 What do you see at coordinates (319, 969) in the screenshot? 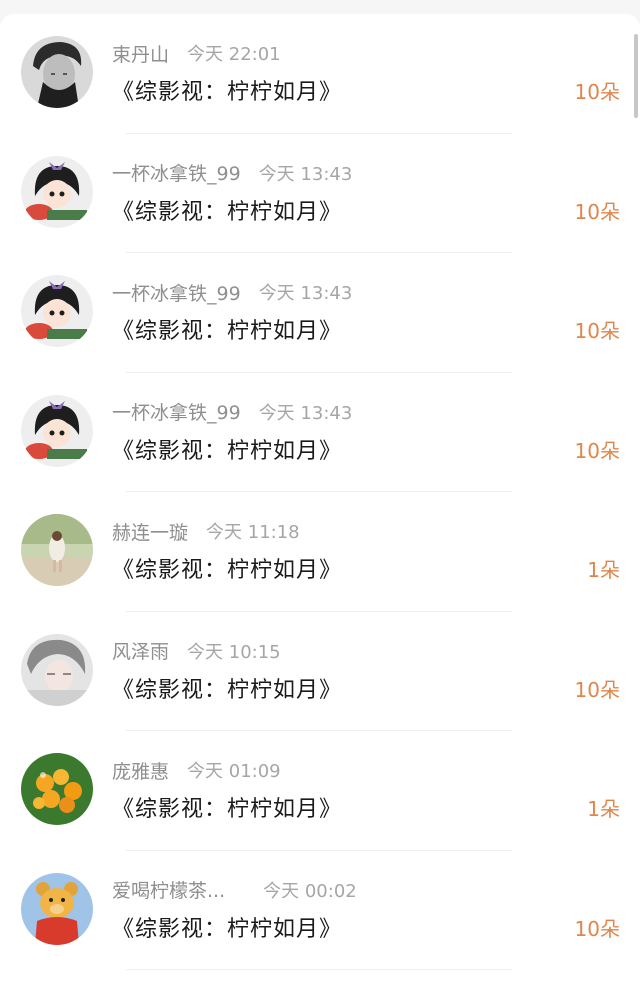
I see `divider` at bounding box center [319, 969].